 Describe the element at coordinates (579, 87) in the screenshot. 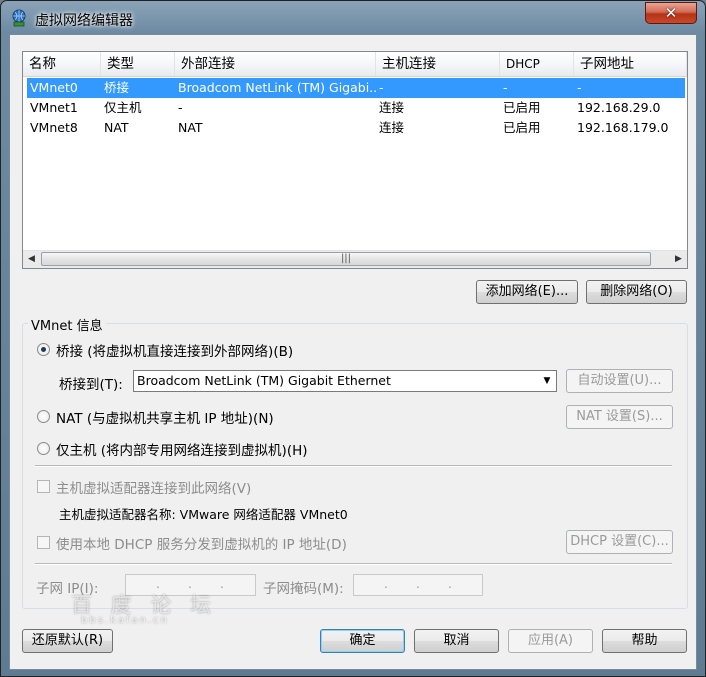

I see `cell-subnet: -` at that location.